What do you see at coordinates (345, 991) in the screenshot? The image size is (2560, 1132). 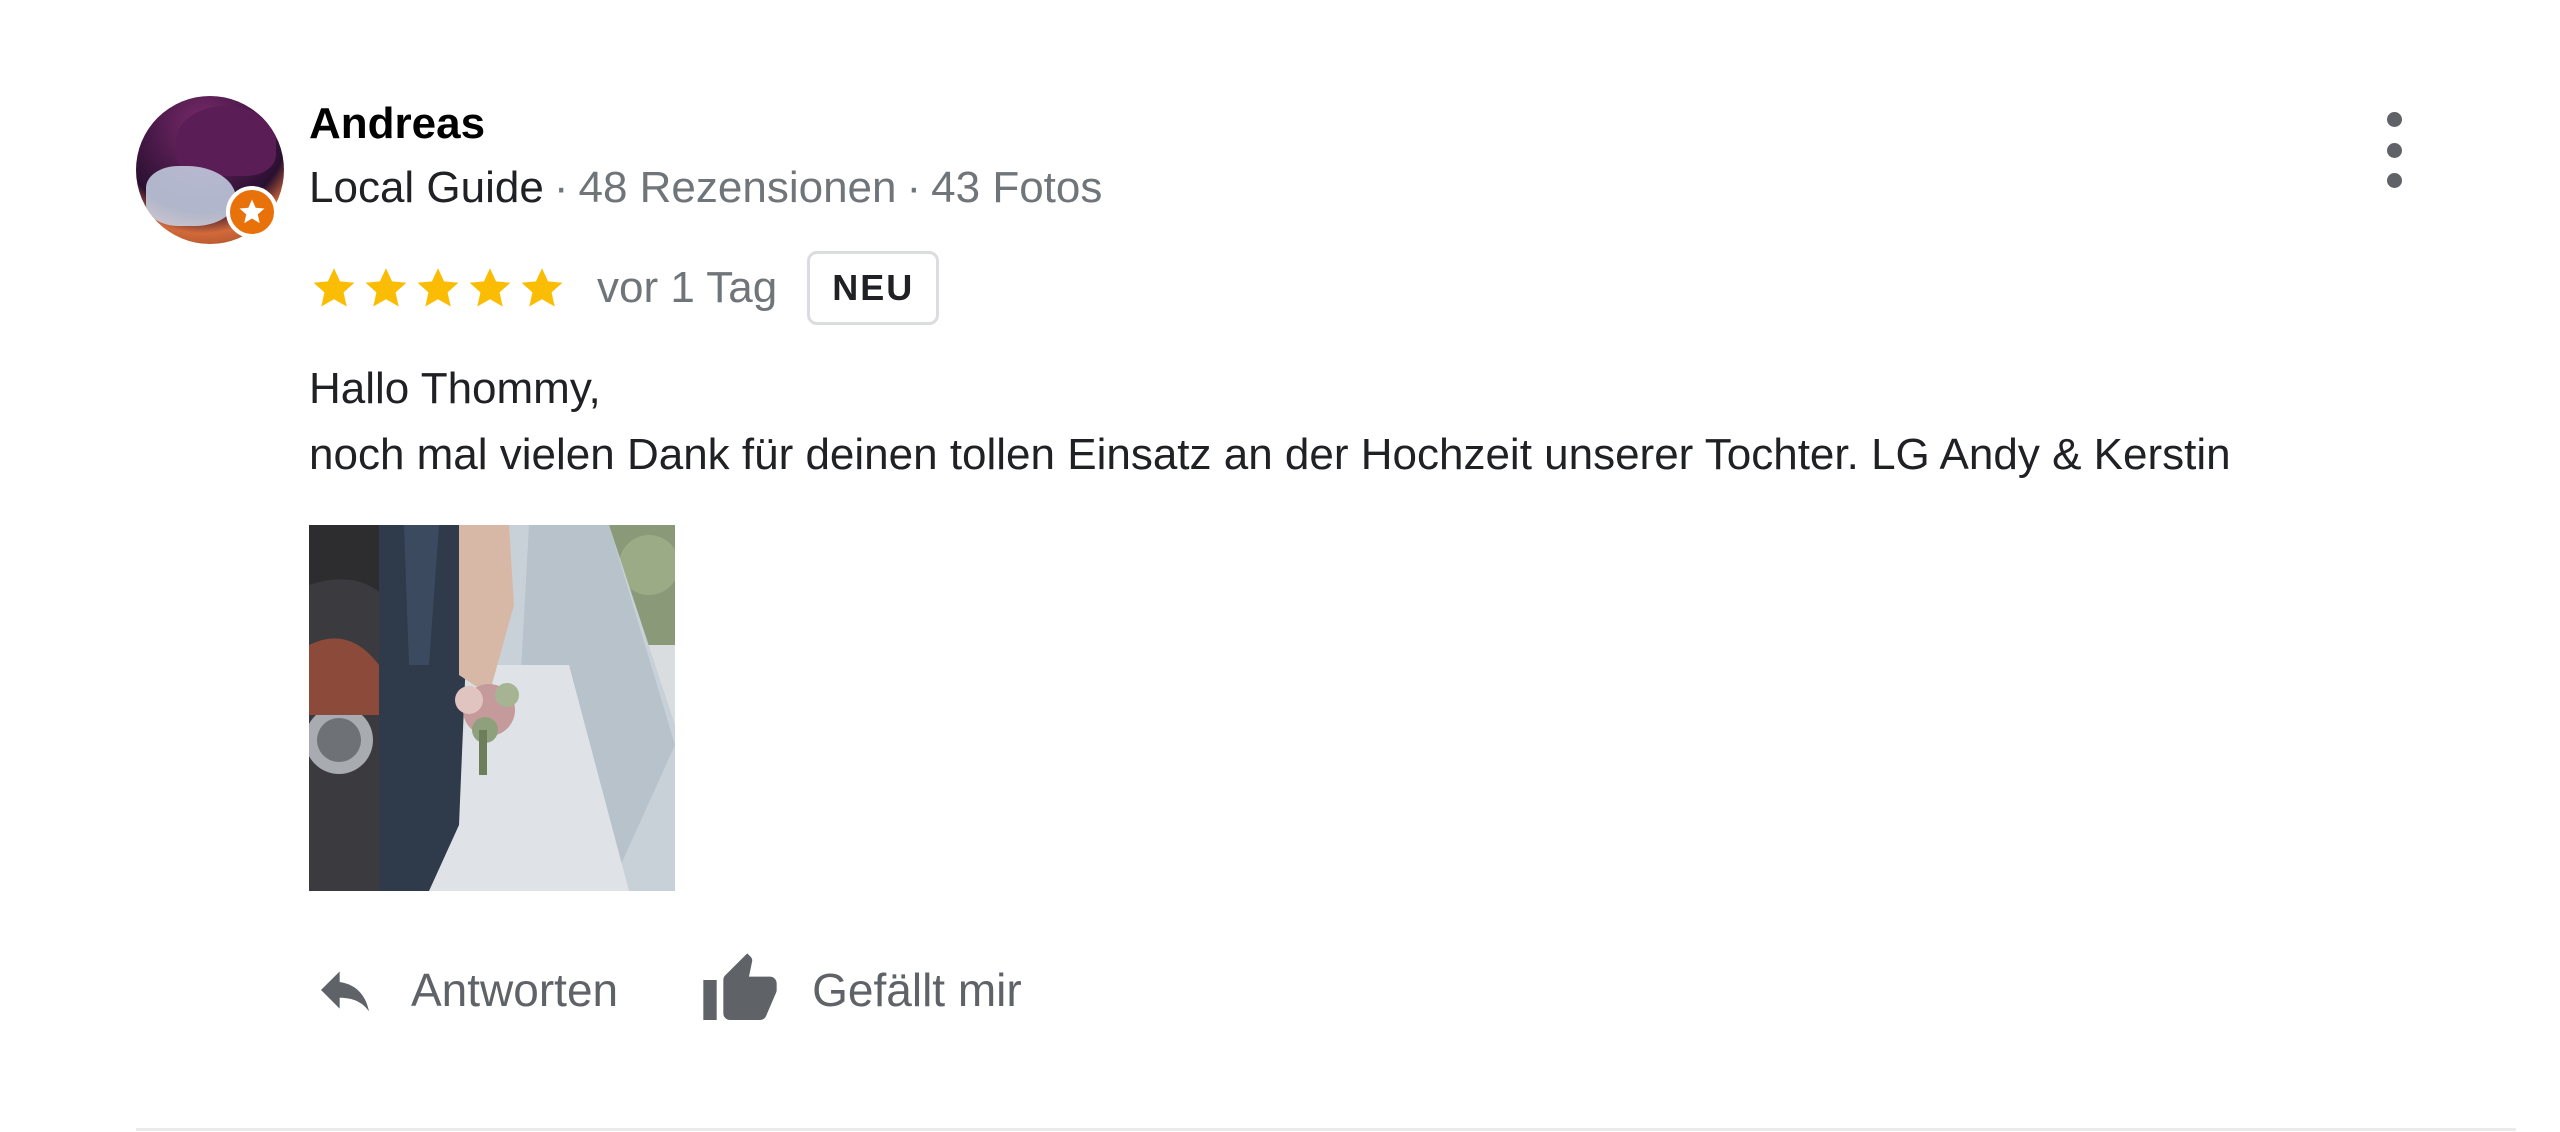 I see `reply-icon` at bounding box center [345, 991].